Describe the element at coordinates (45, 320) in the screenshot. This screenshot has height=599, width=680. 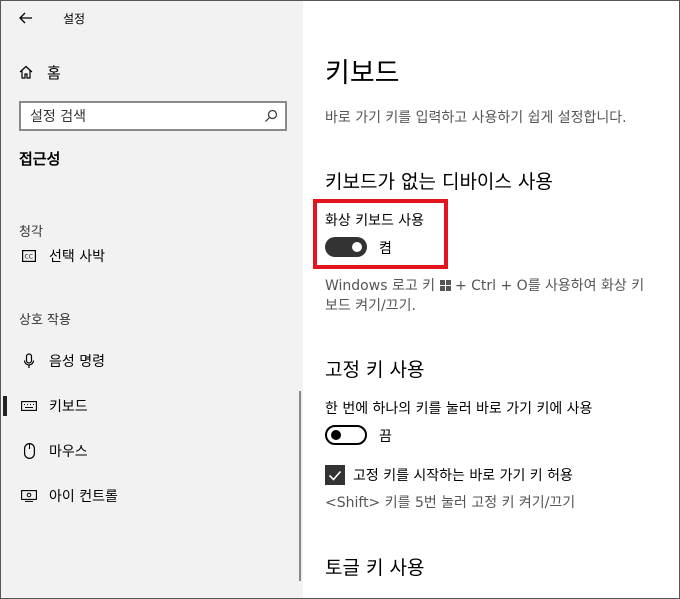
I see `group-label-interaction: 상호 작용` at that location.